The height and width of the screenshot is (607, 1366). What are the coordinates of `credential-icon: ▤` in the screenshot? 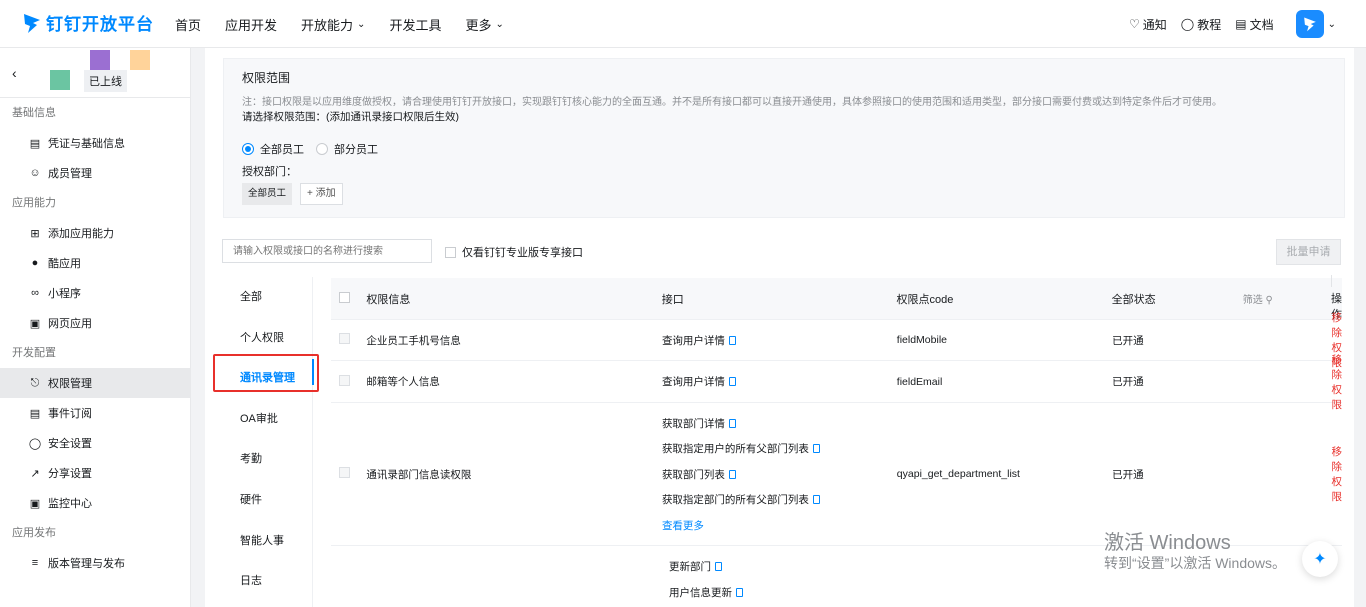 It's located at (35, 143).